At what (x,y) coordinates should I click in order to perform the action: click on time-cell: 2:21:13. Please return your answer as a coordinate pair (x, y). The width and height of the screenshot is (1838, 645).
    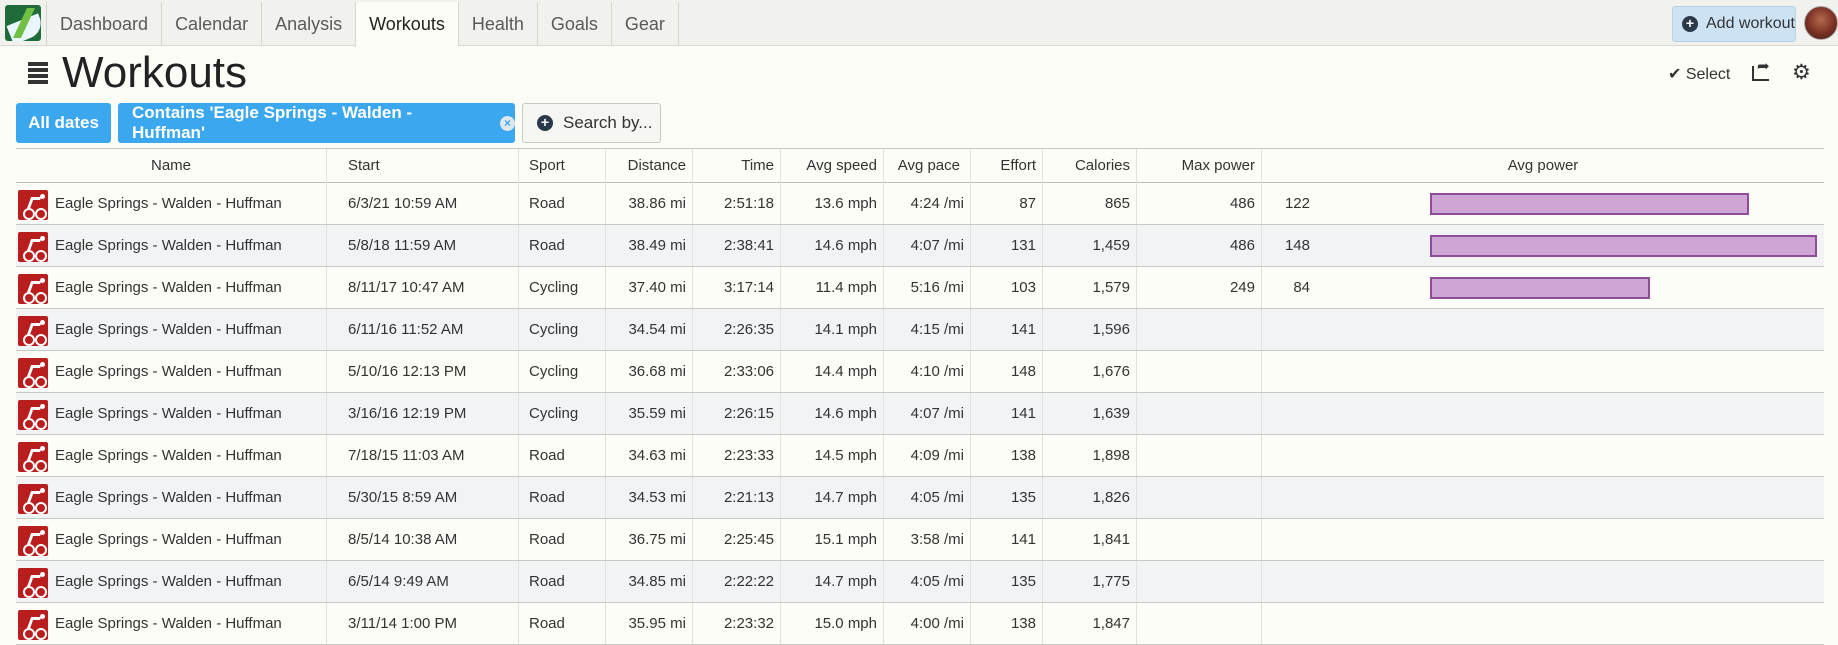
    Looking at the image, I should click on (737, 497).